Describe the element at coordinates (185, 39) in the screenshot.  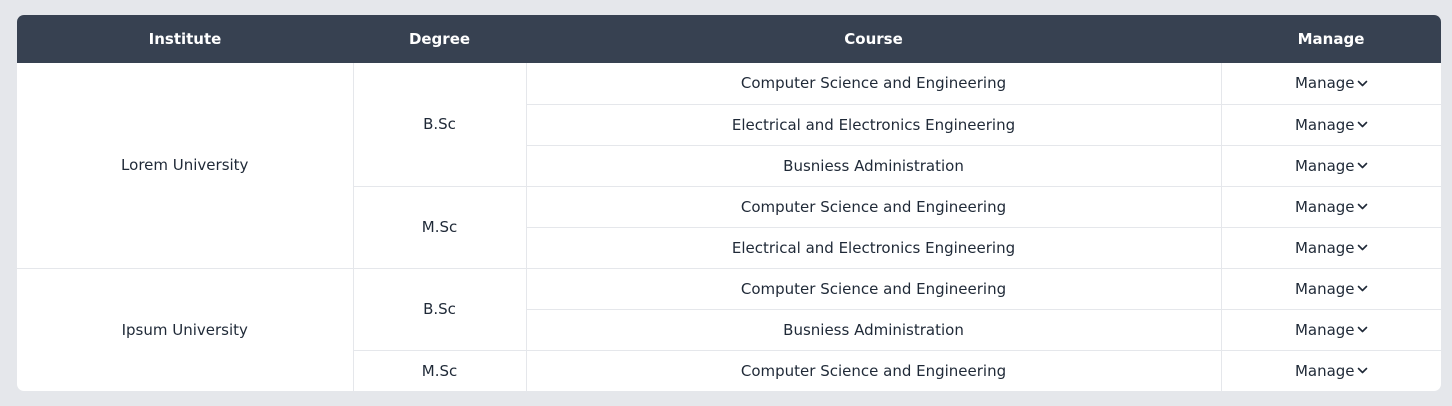
I see `header-institute: Institute` at that location.